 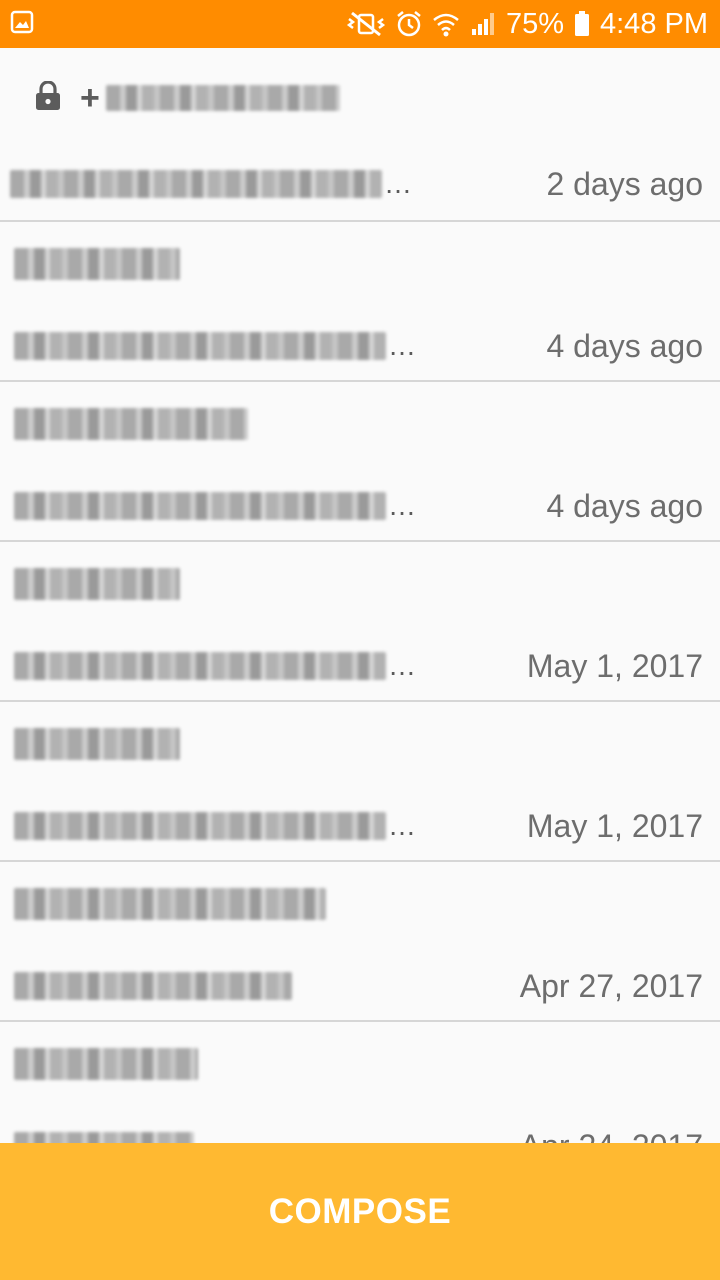 I want to click on lock-icon, so click(x=48, y=97).